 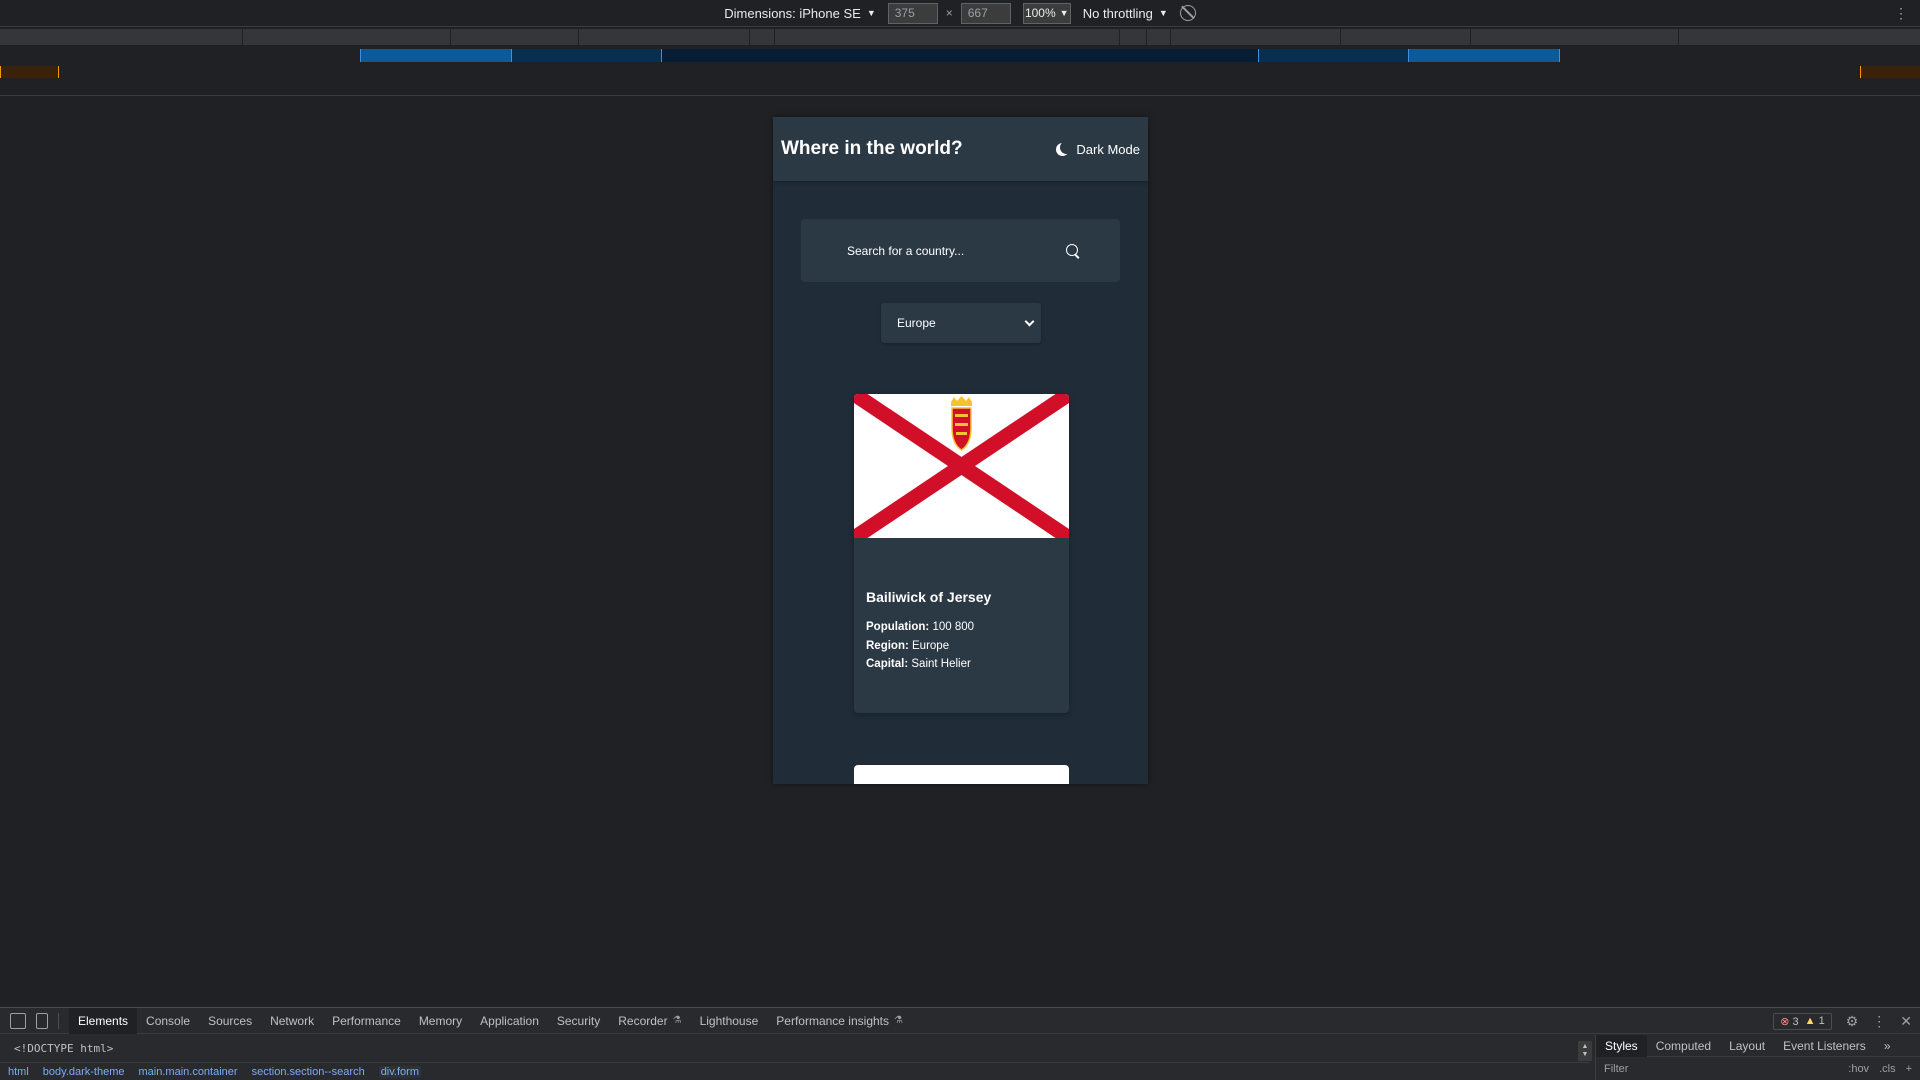 I want to click on settings-gear-icon: ⚙, so click(x=1852, y=1021).